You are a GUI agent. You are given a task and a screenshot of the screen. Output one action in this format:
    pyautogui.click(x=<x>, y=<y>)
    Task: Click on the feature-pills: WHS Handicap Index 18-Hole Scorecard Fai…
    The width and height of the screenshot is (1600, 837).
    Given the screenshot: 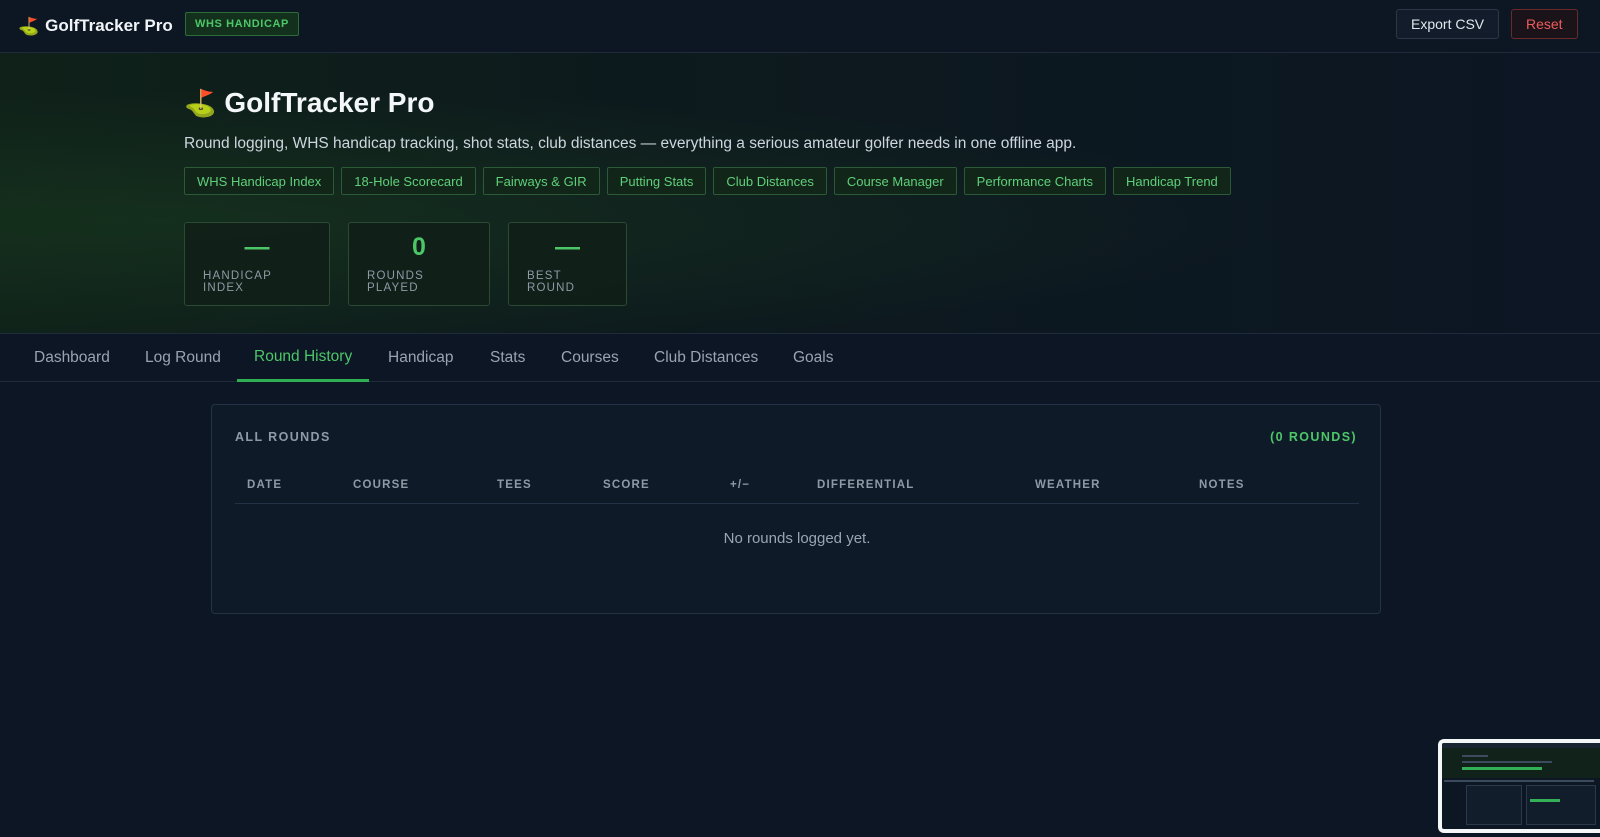 What is the action you would take?
    pyautogui.click(x=707, y=181)
    